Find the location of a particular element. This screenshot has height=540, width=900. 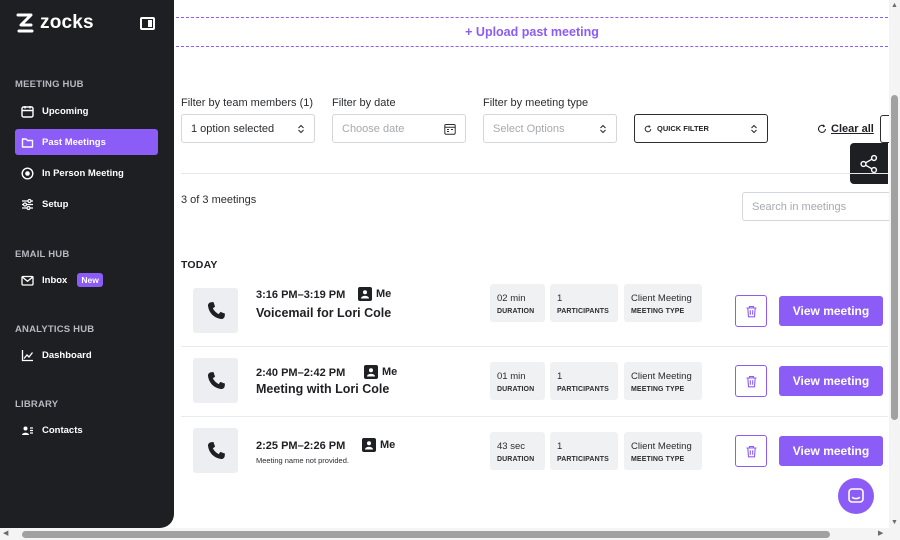

date-picker: Choose date is located at coordinates (399, 128).